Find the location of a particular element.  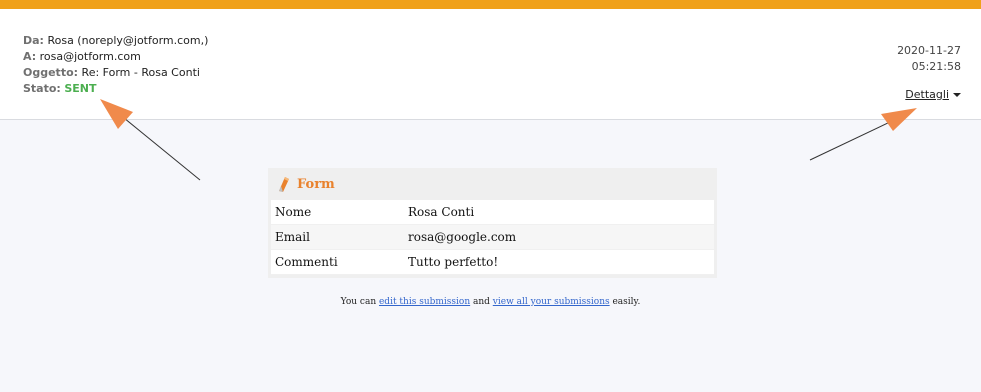

annotation-arrow-line-right is located at coordinates (850, 141).